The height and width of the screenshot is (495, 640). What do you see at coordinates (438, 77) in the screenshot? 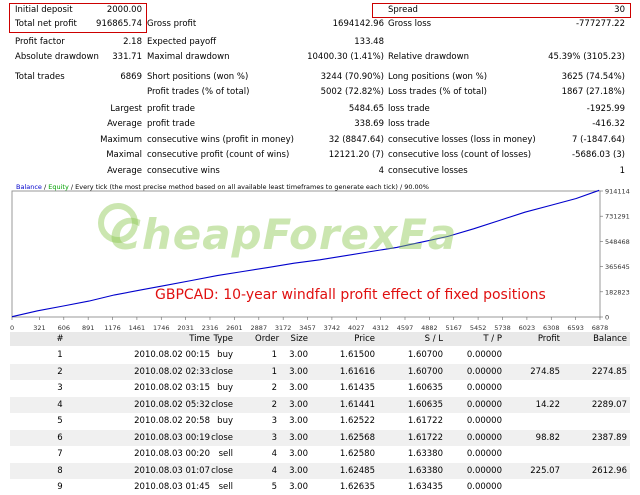
I see `long-positions-label: Long positions (won %)` at bounding box center [438, 77].